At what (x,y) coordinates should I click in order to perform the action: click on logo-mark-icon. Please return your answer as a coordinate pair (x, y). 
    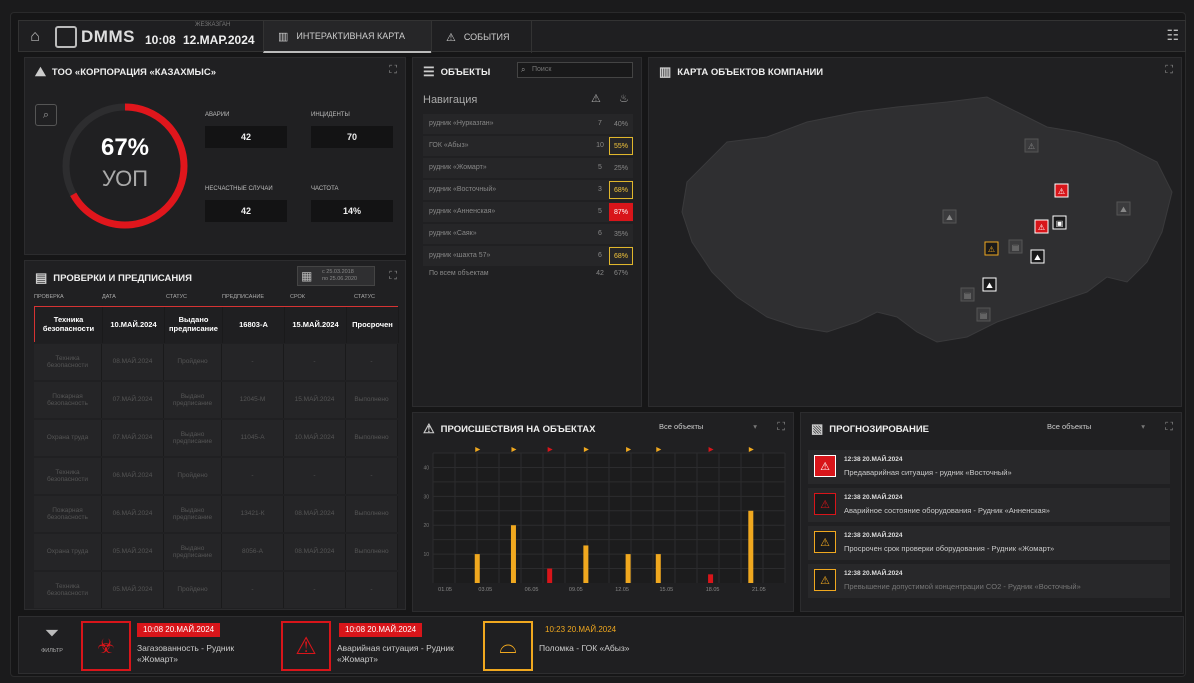
    Looking at the image, I should click on (66, 37).